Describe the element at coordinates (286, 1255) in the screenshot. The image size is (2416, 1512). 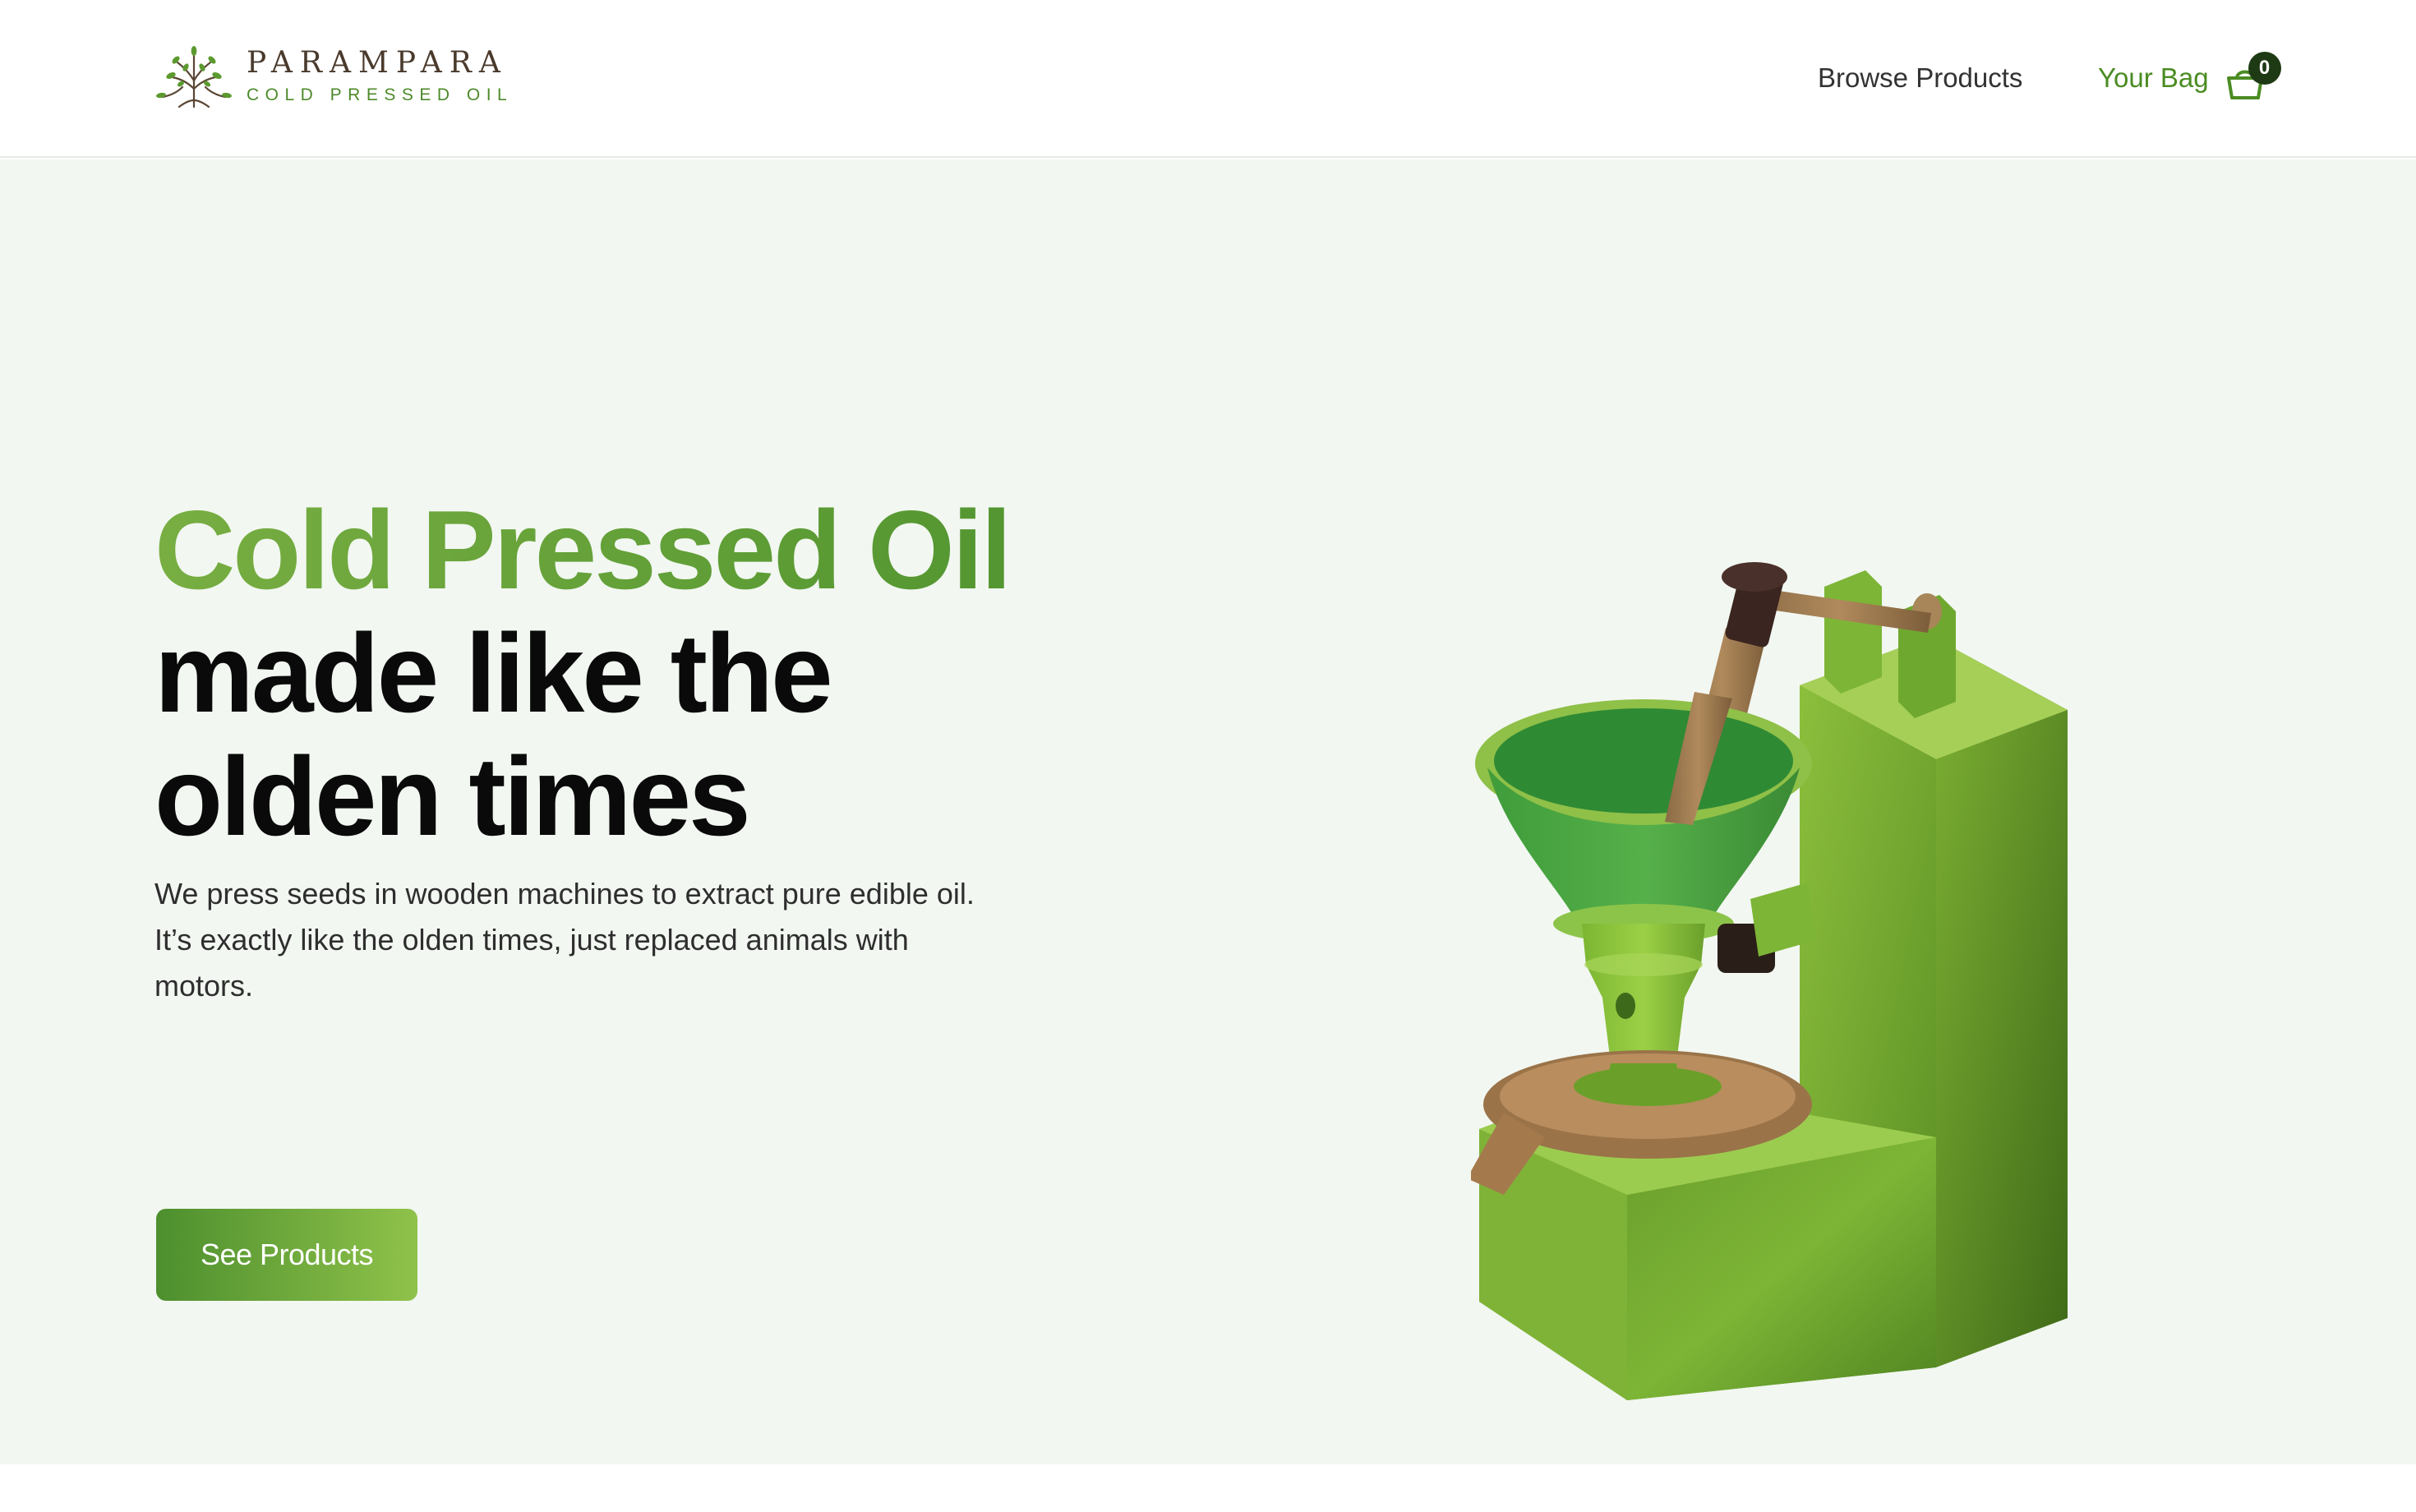
I see `see-products-button: See Products` at that location.